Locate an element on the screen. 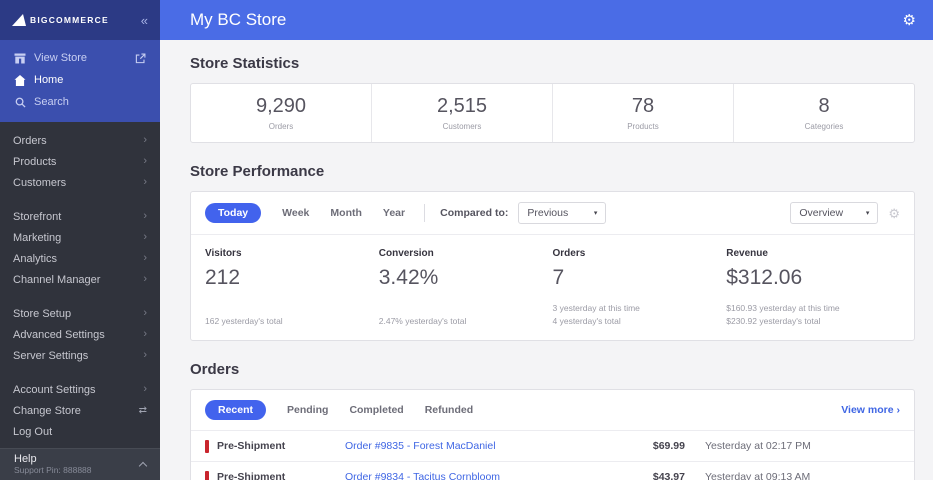 The width and height of the screenshot is (933, 480). stat-products: 78 Products is located at coordinates (643, 113).